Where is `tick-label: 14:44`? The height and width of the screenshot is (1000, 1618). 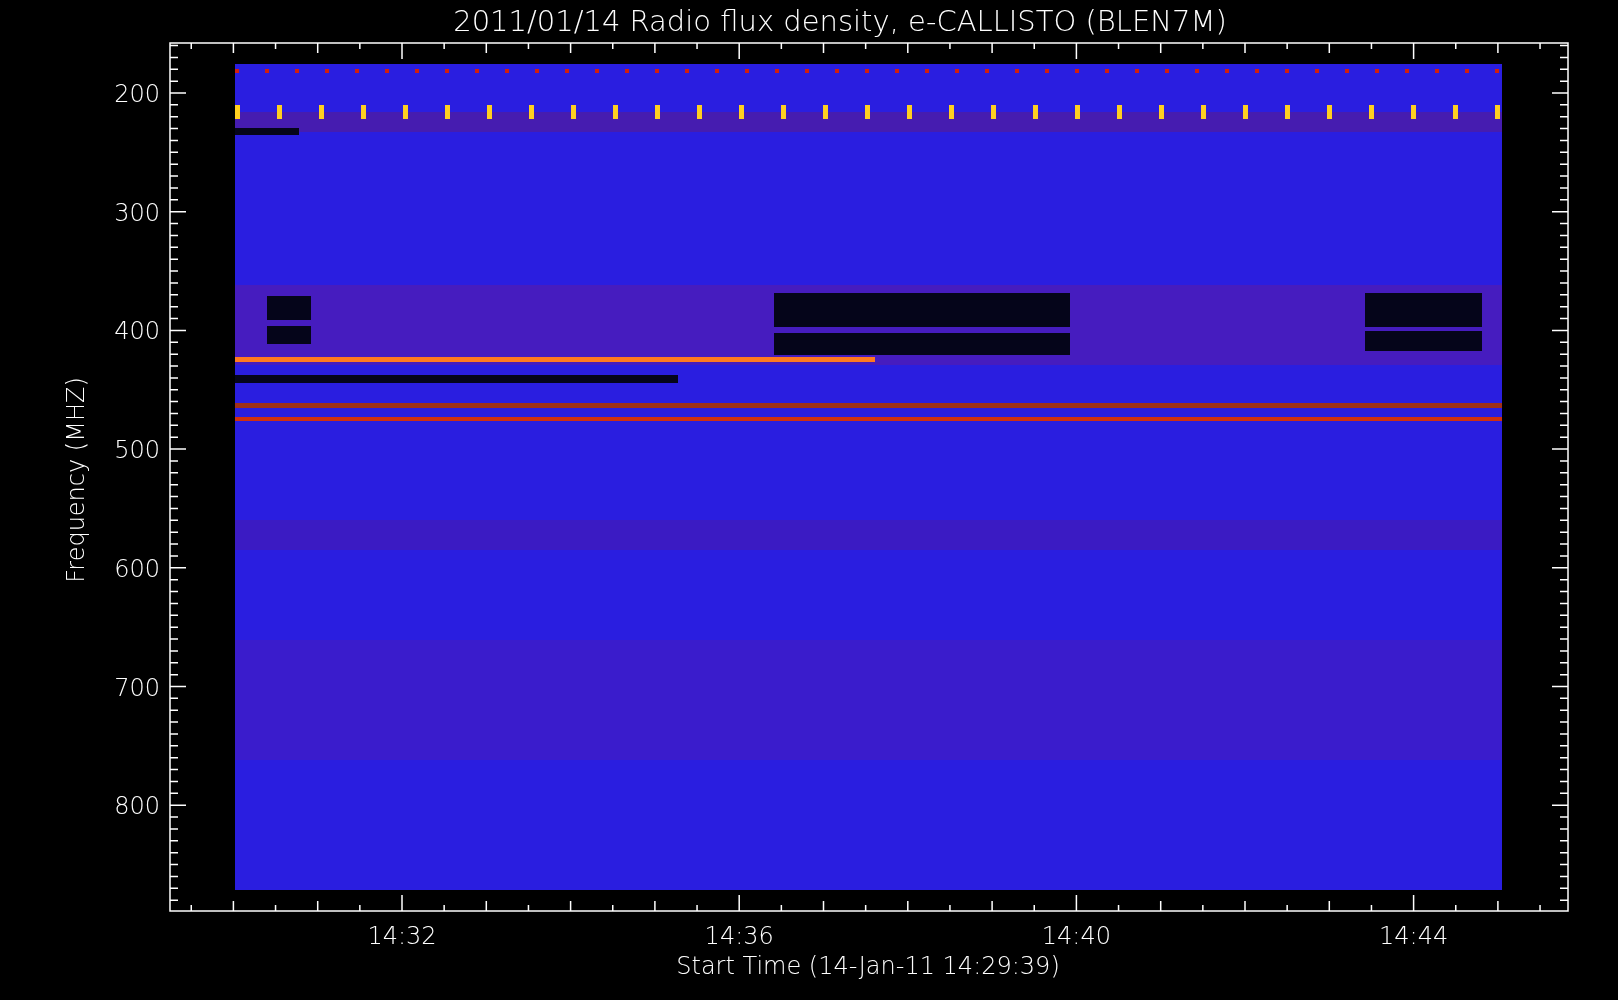 tick-label: 14:44 is located at coordinates (1414, 936).